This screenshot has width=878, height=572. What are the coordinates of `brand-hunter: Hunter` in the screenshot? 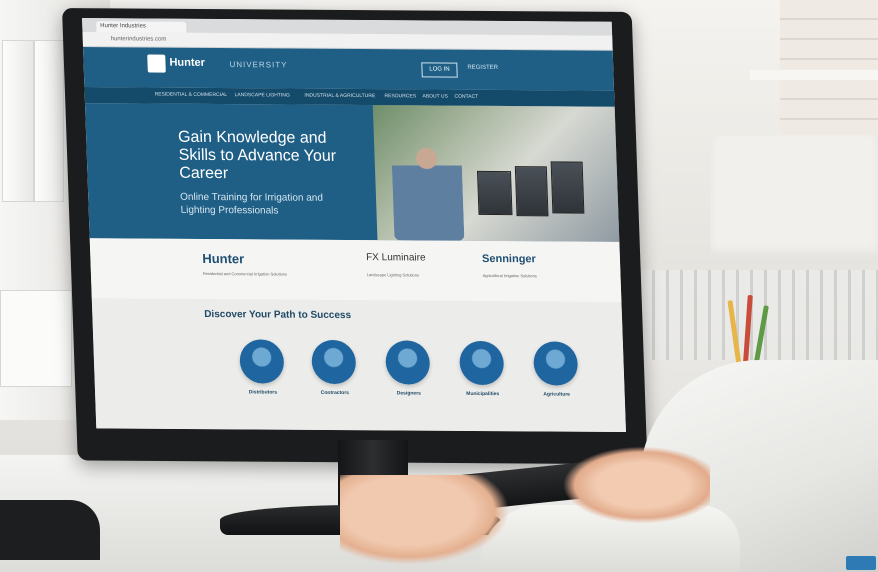 It's located at (223, 258).